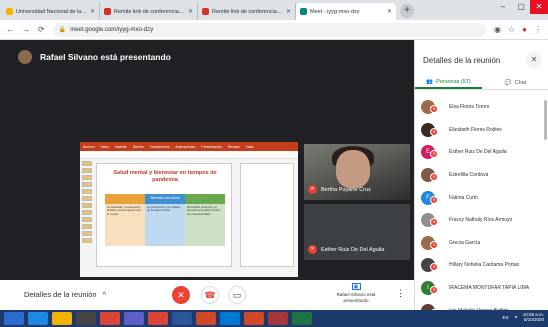 The image size is (548, 327). What do you see at coordinates (357, 232) in the screenshot?
I see `participant-tile: ✕ Esther Ruiz De Del Aguila` at bounding box center [357, 232].